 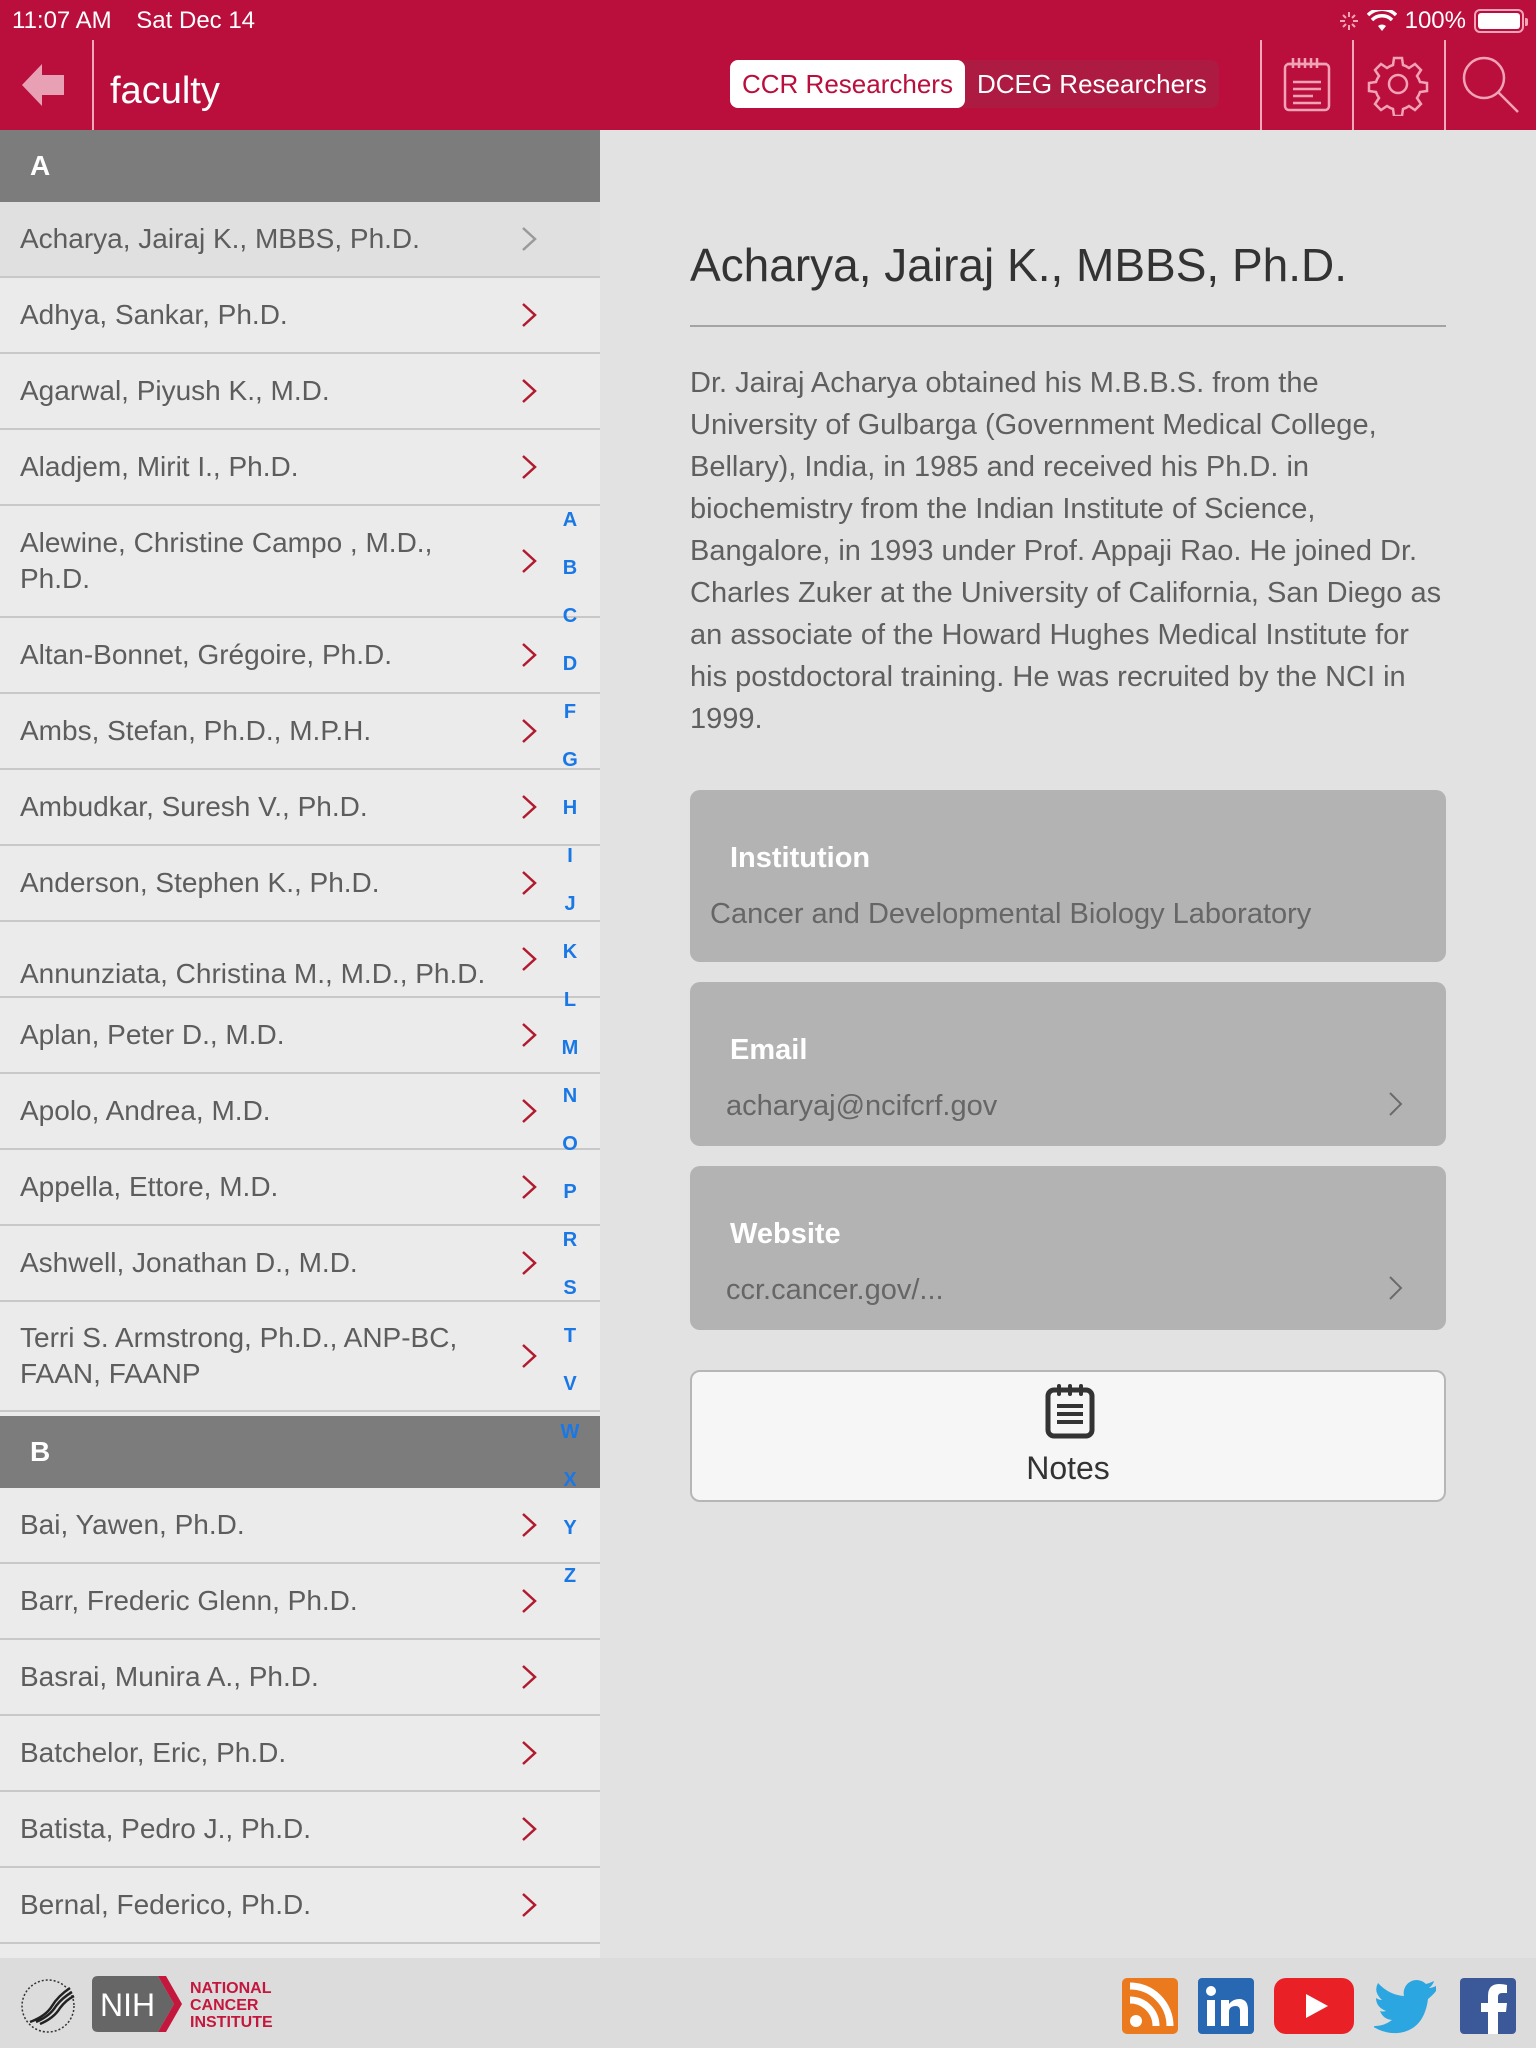 What do you see at coordinates (300, 1036) in the screenshot?
I see `list-item: Aplan, Peter D., M.D.` at bounding box center [300, 1036].